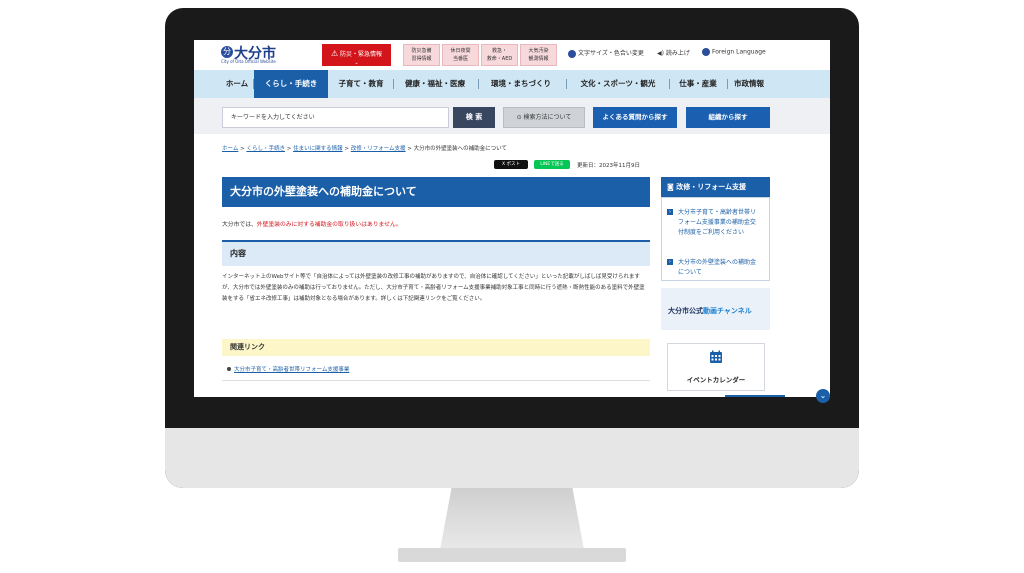 The image size is (1024, 573). I want to click on nav-item-work: 仕事・産業, so click(698, 84).